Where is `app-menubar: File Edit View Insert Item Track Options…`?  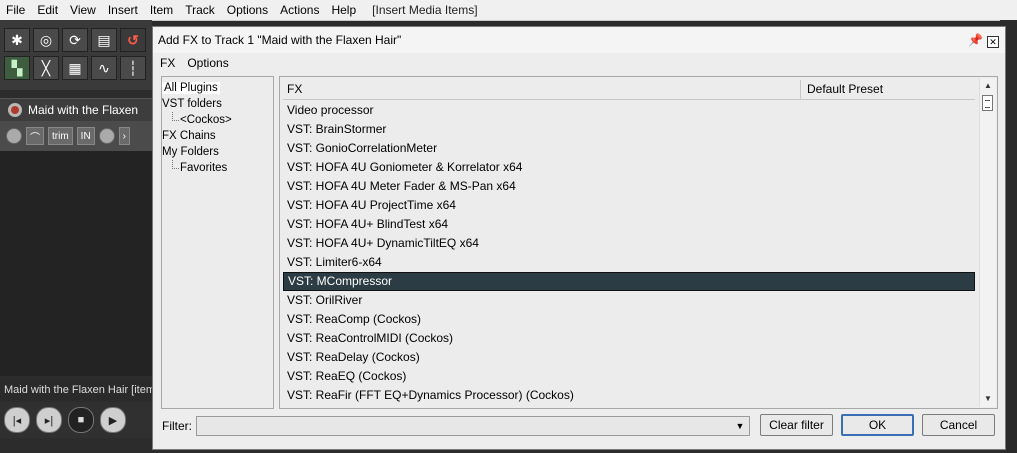
app-menubar: File Edit View Insert Item Track Options… is located at coordinates (508, 10).